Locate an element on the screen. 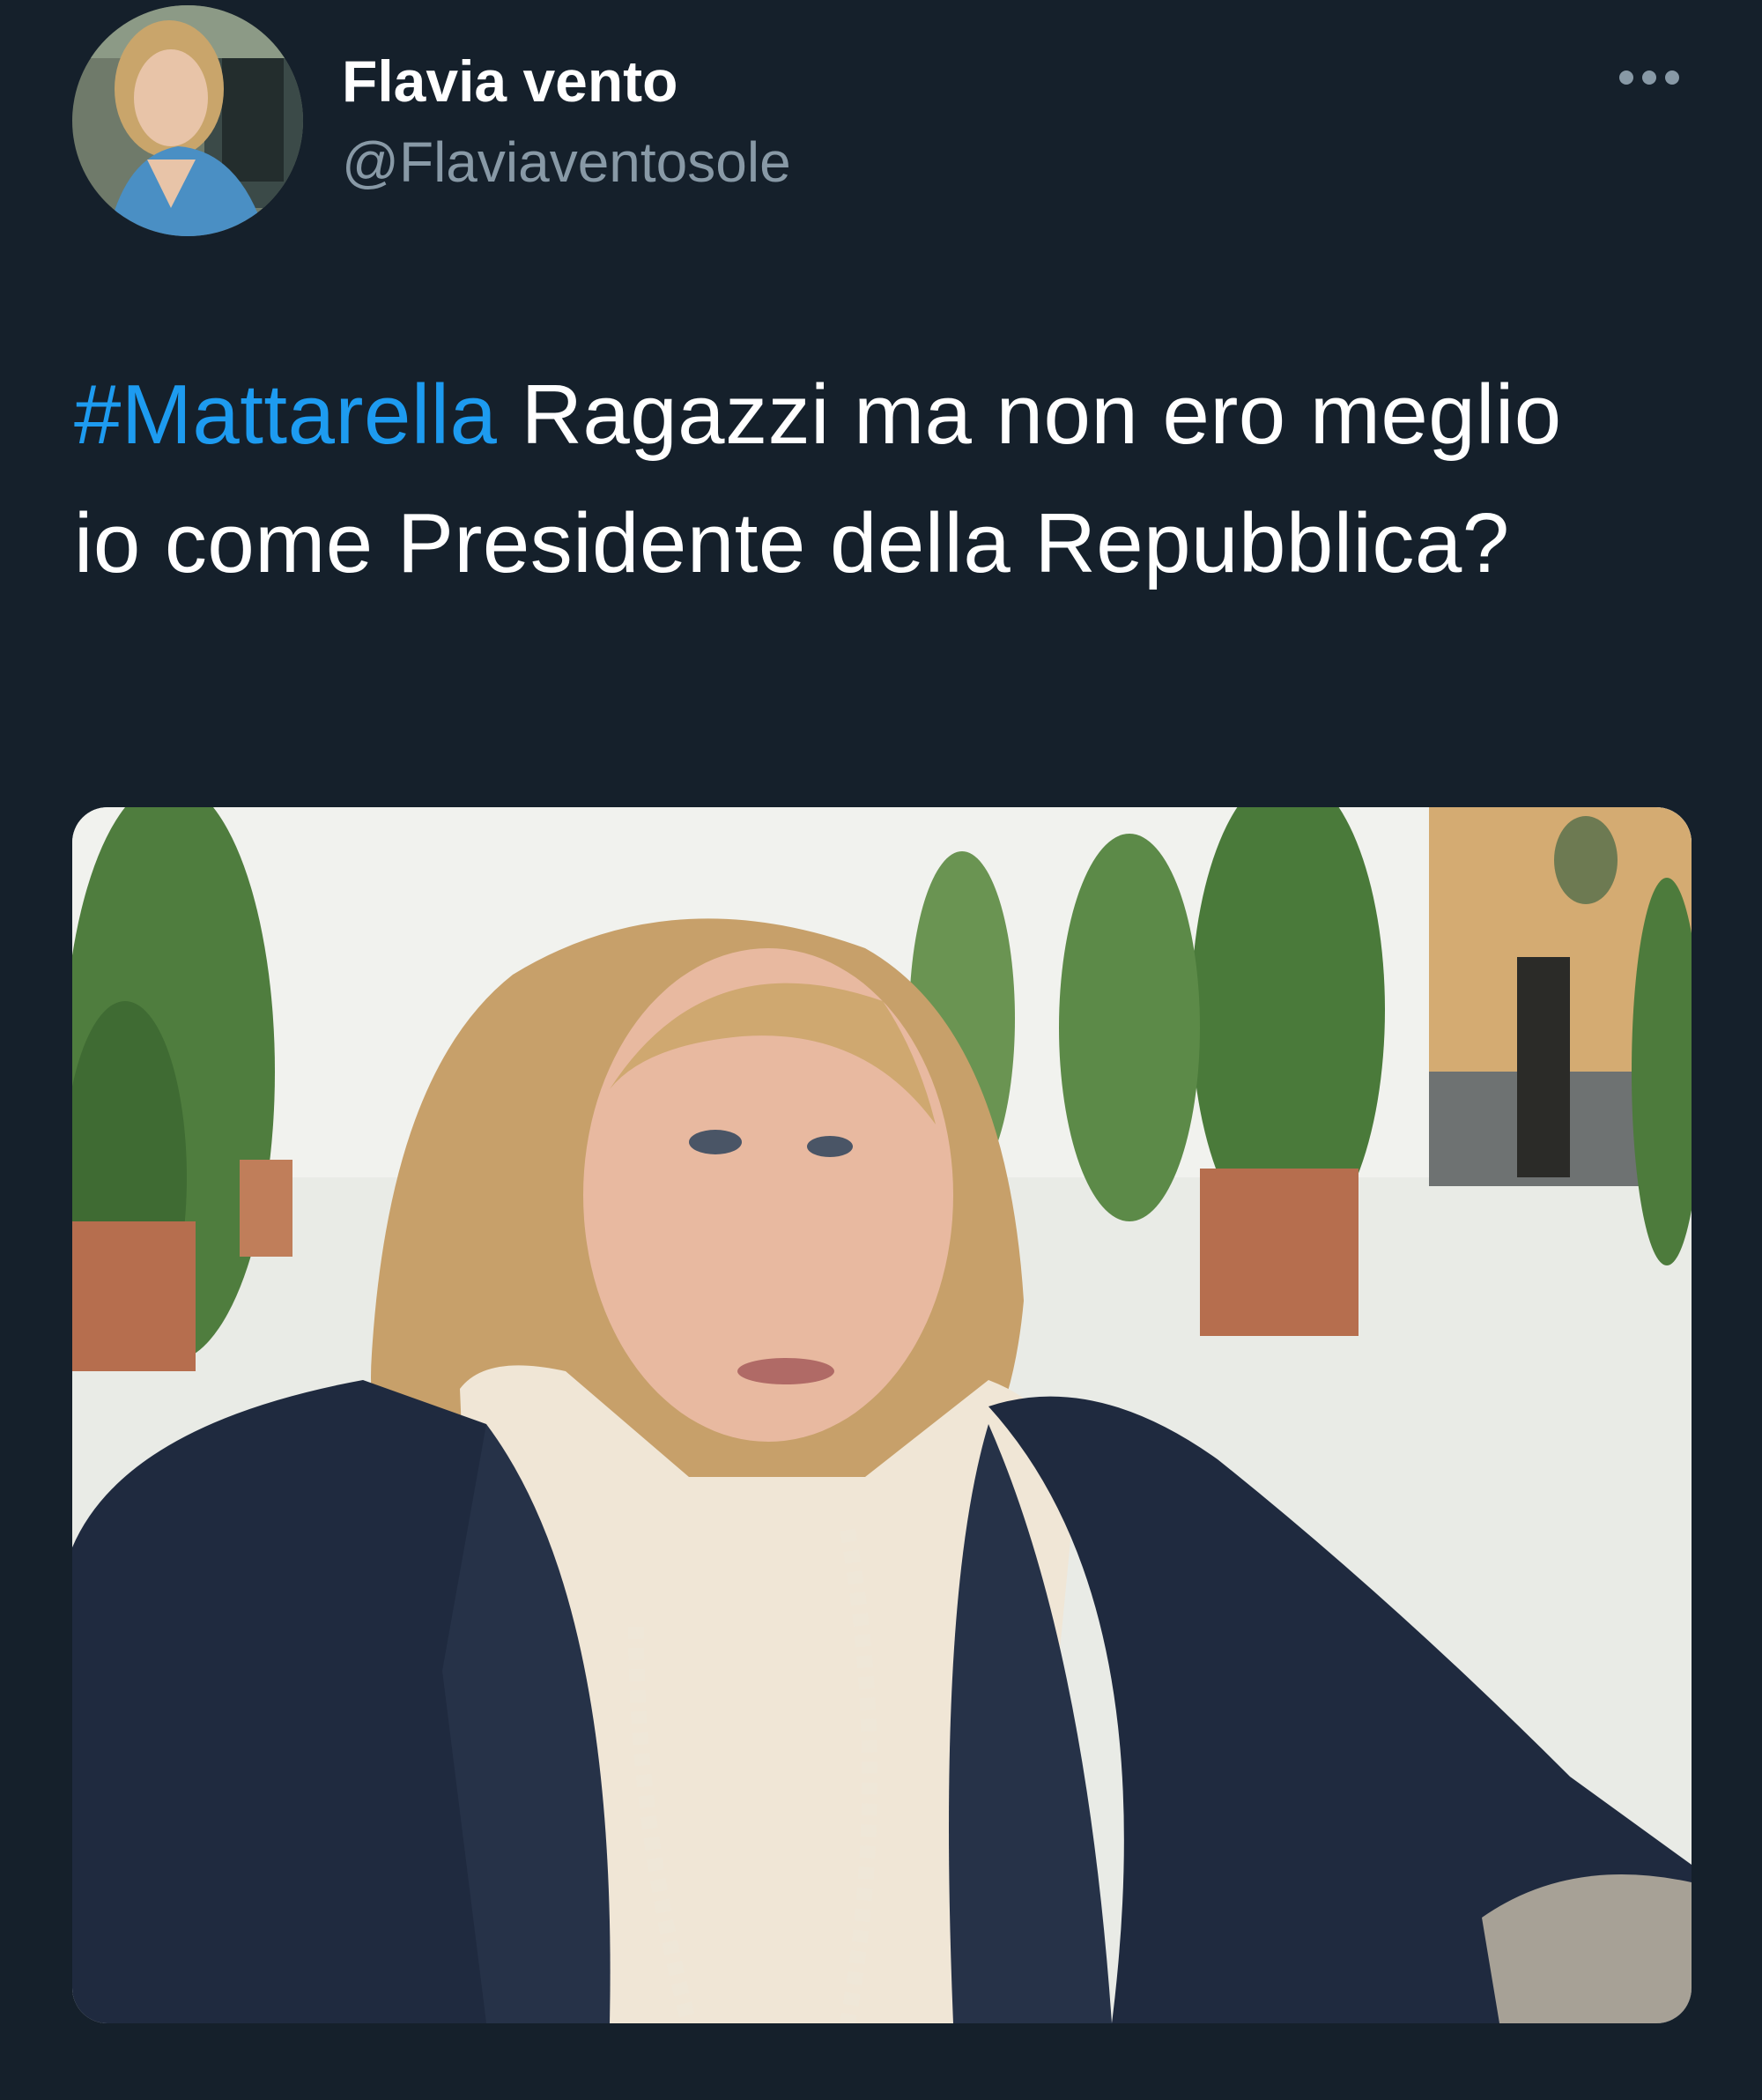  more-options-button is located at coordinates (1649, 77).